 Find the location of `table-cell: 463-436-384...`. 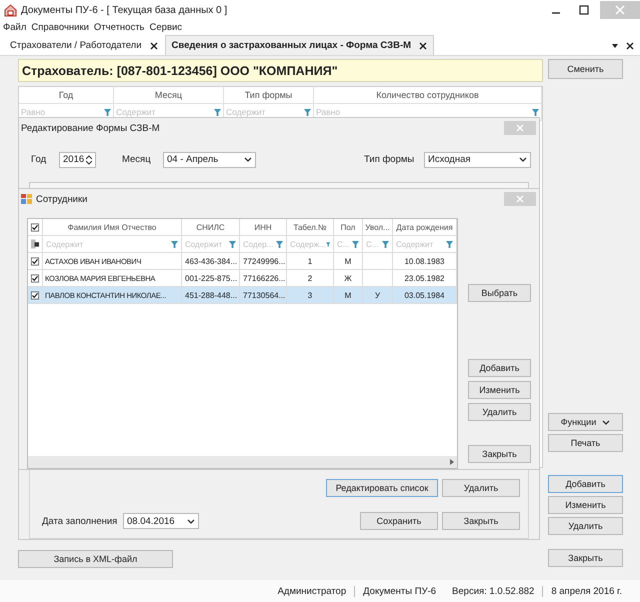

table-cell: 463-436-384... is located at coordinates (211, 261).